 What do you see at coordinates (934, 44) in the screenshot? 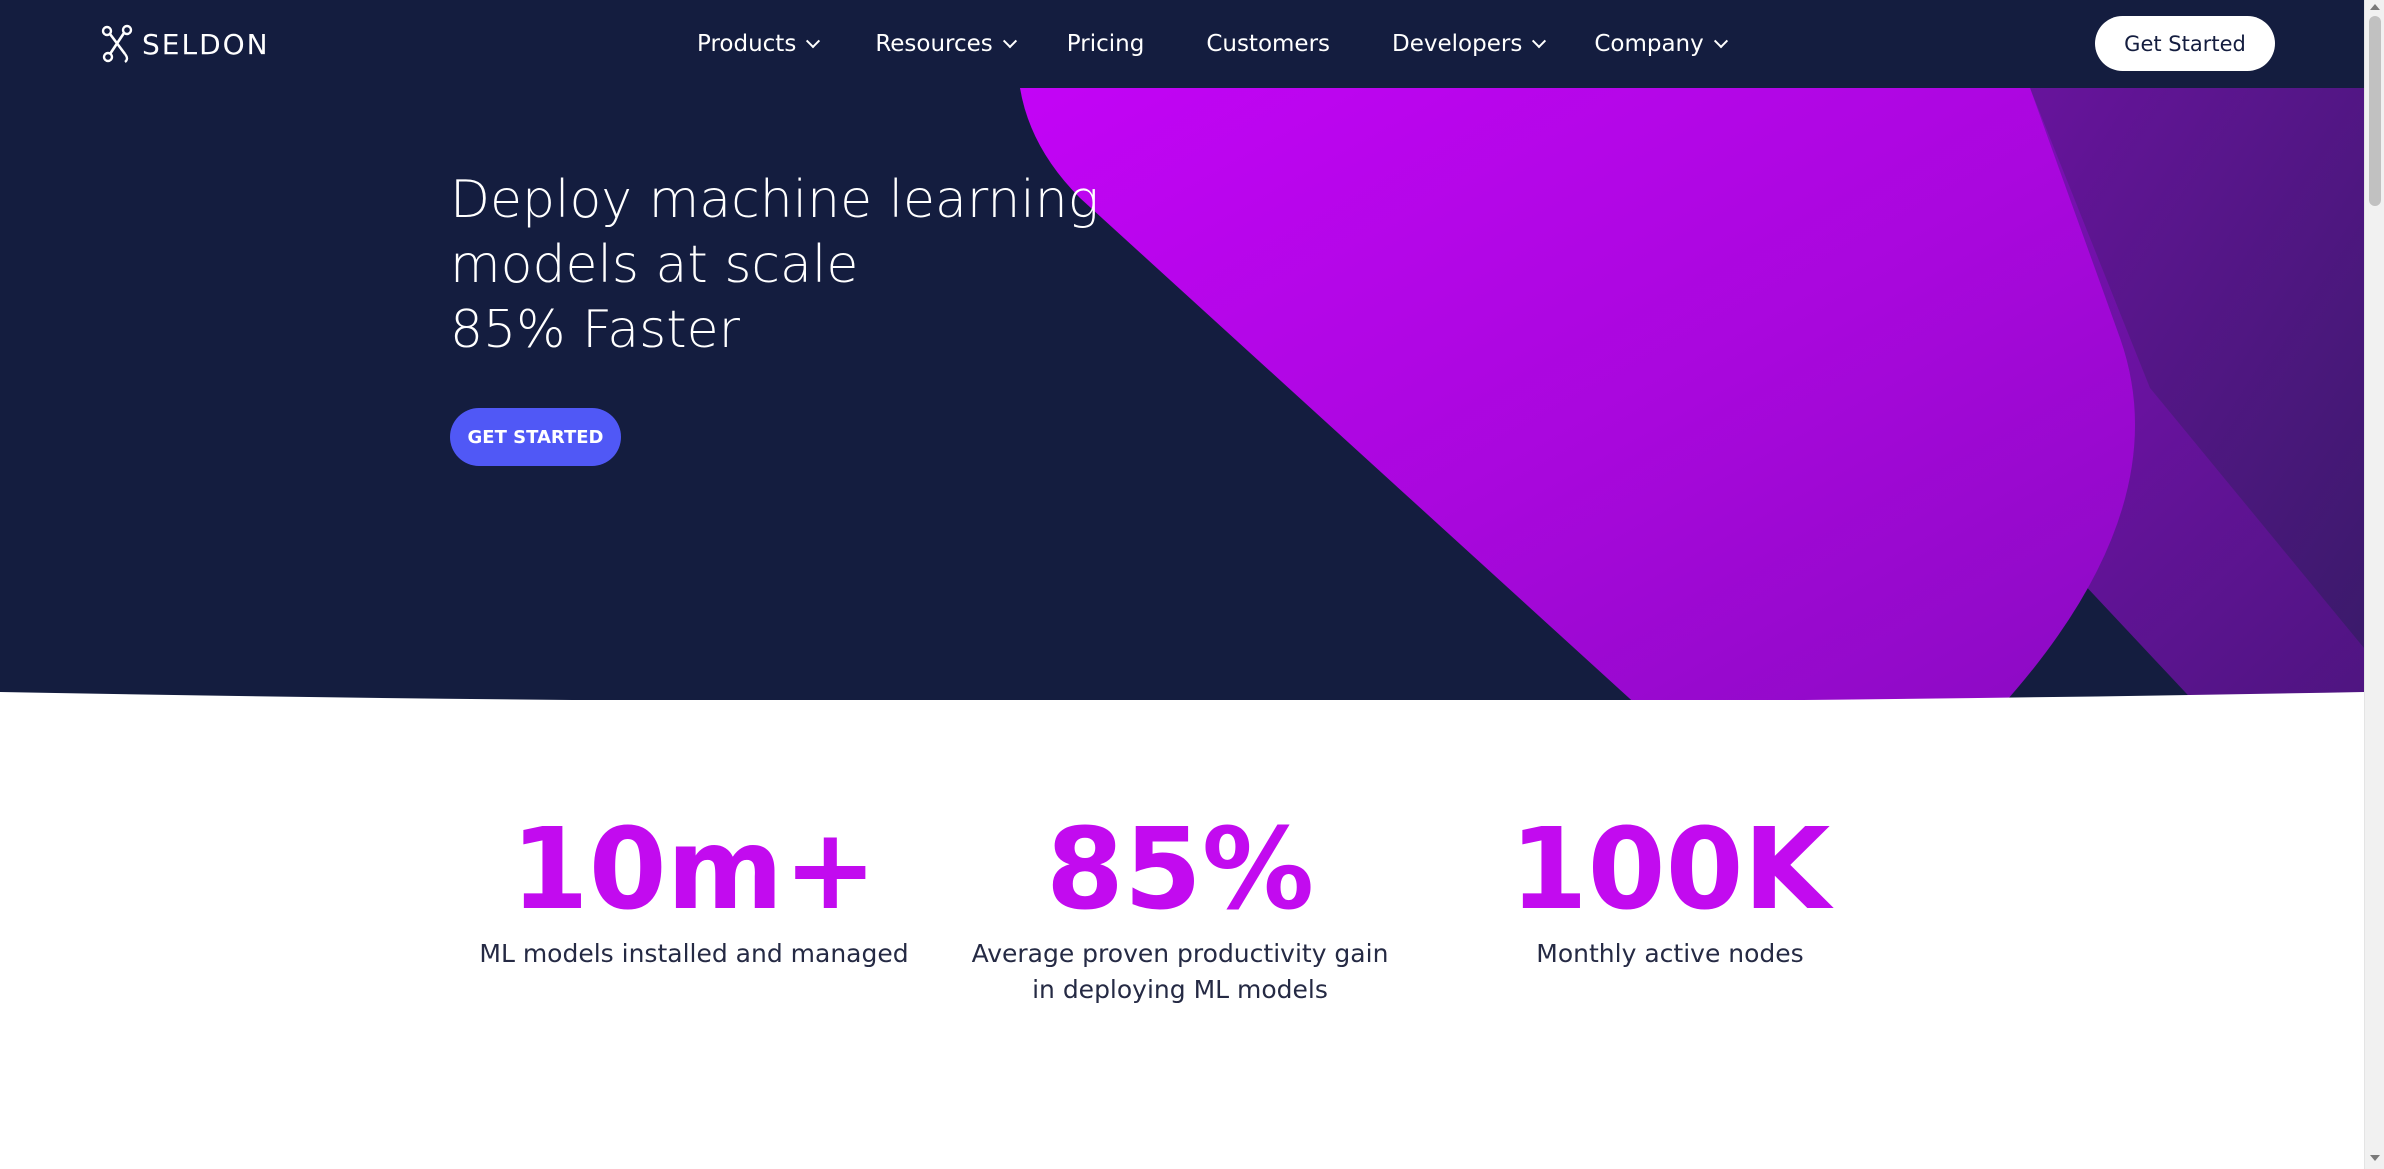
I see `menu-item-label: Resources` at bounding box center [934, 44].